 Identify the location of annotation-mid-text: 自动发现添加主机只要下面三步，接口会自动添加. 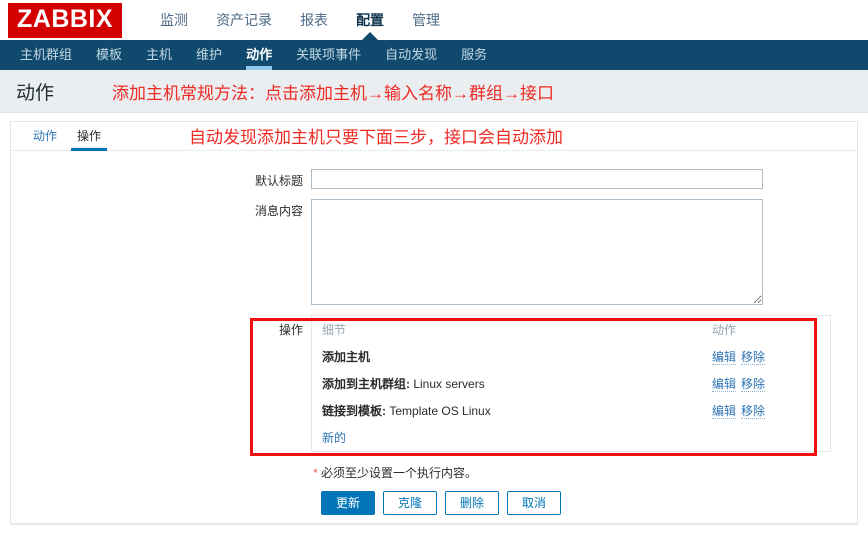
(376, 137).